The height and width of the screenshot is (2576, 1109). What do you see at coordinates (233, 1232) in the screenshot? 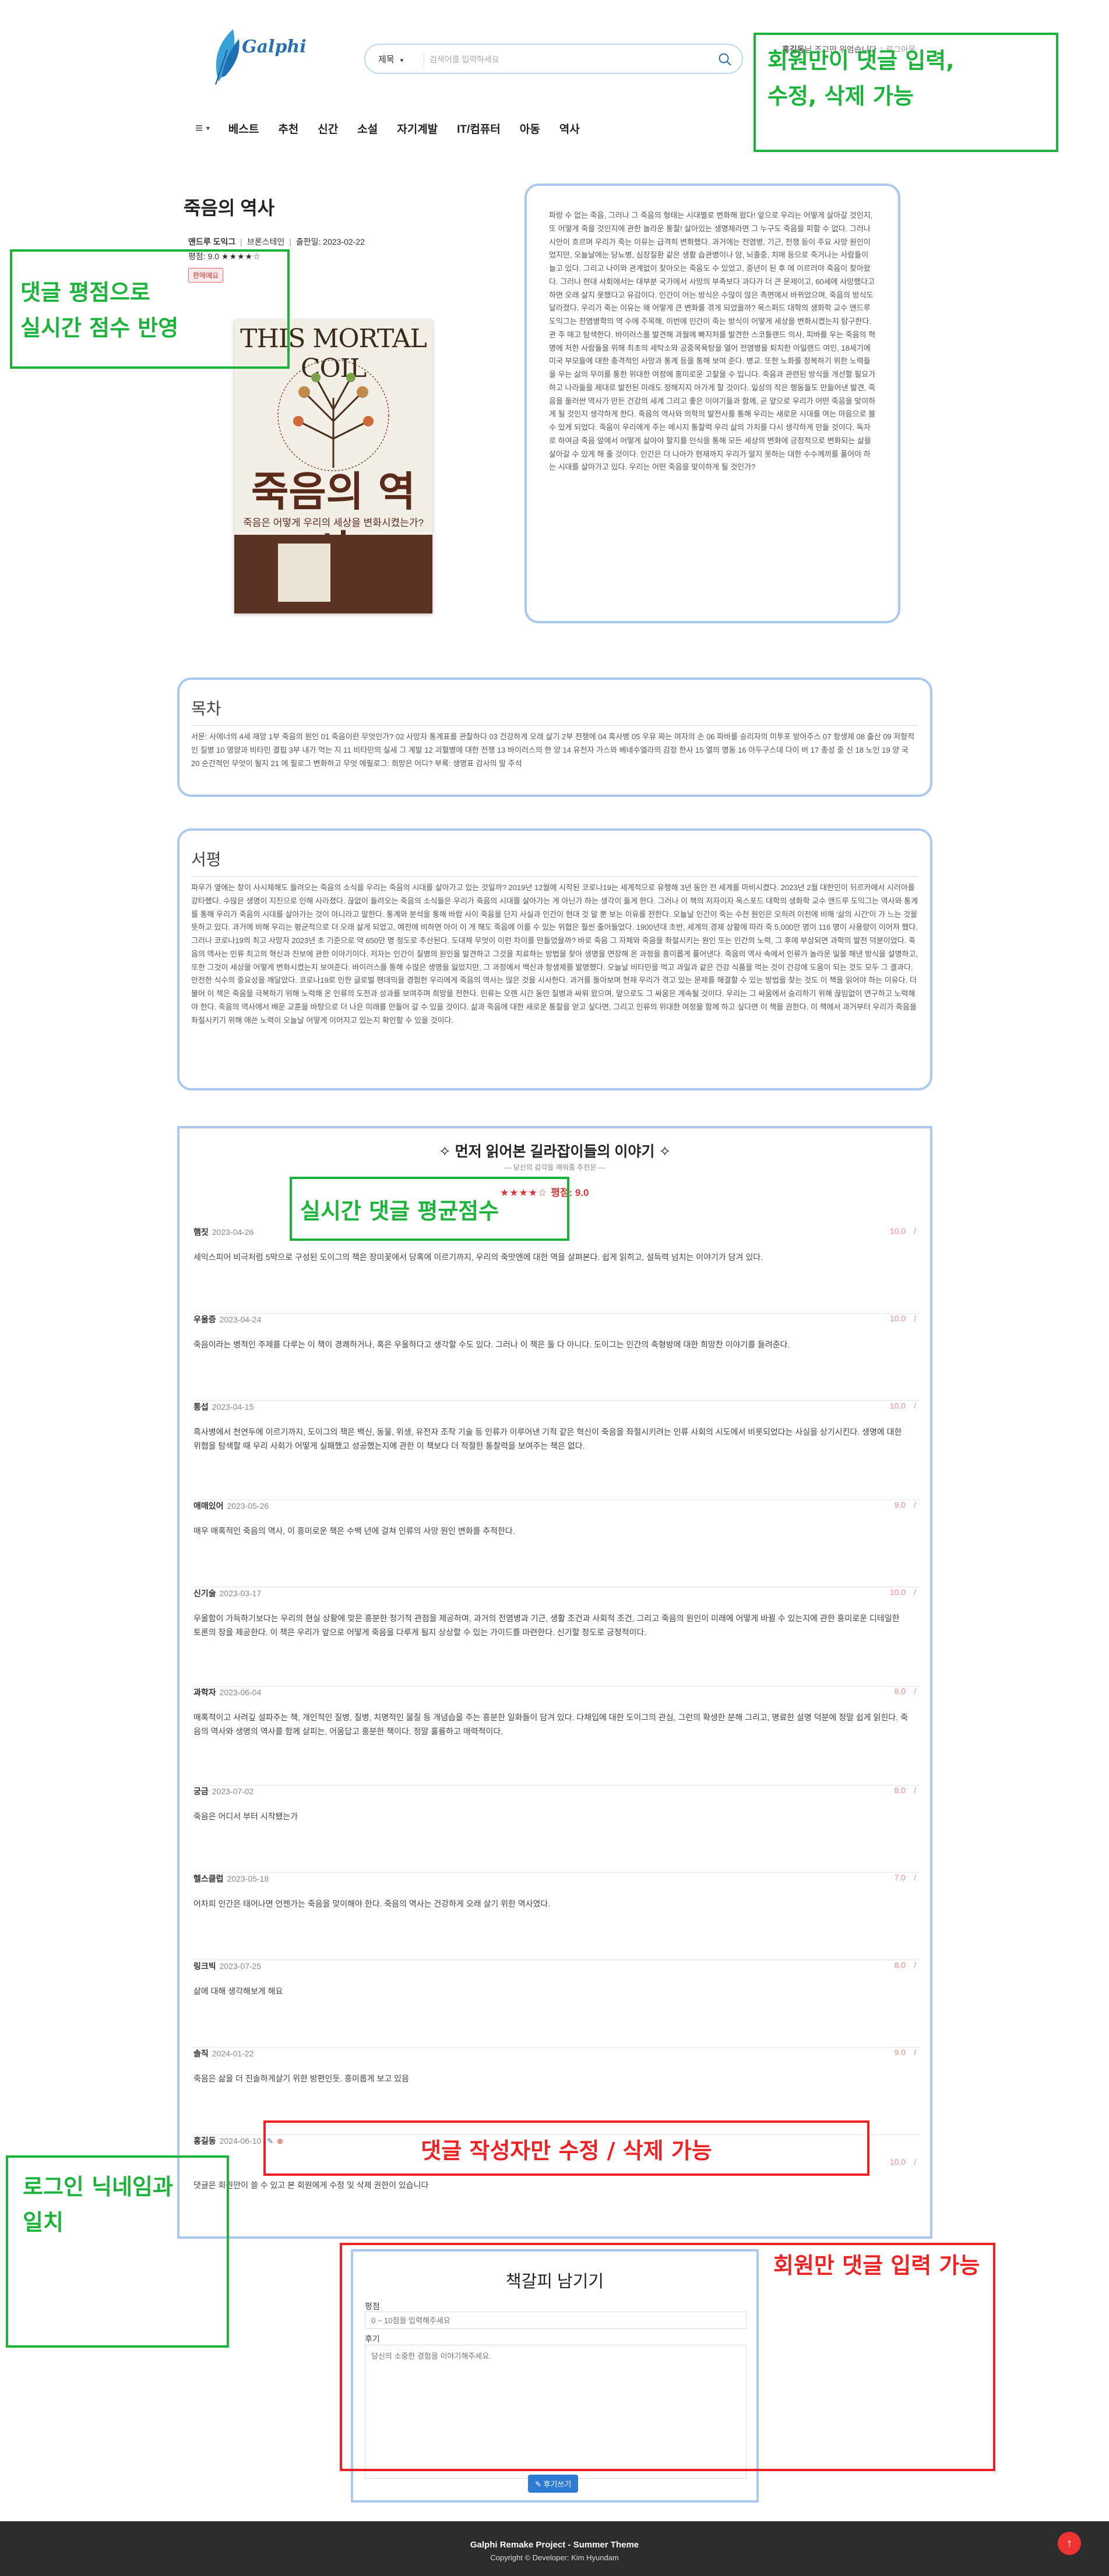
I see `comment-date: 2023-04-26` at bounding box center [233, 1232].